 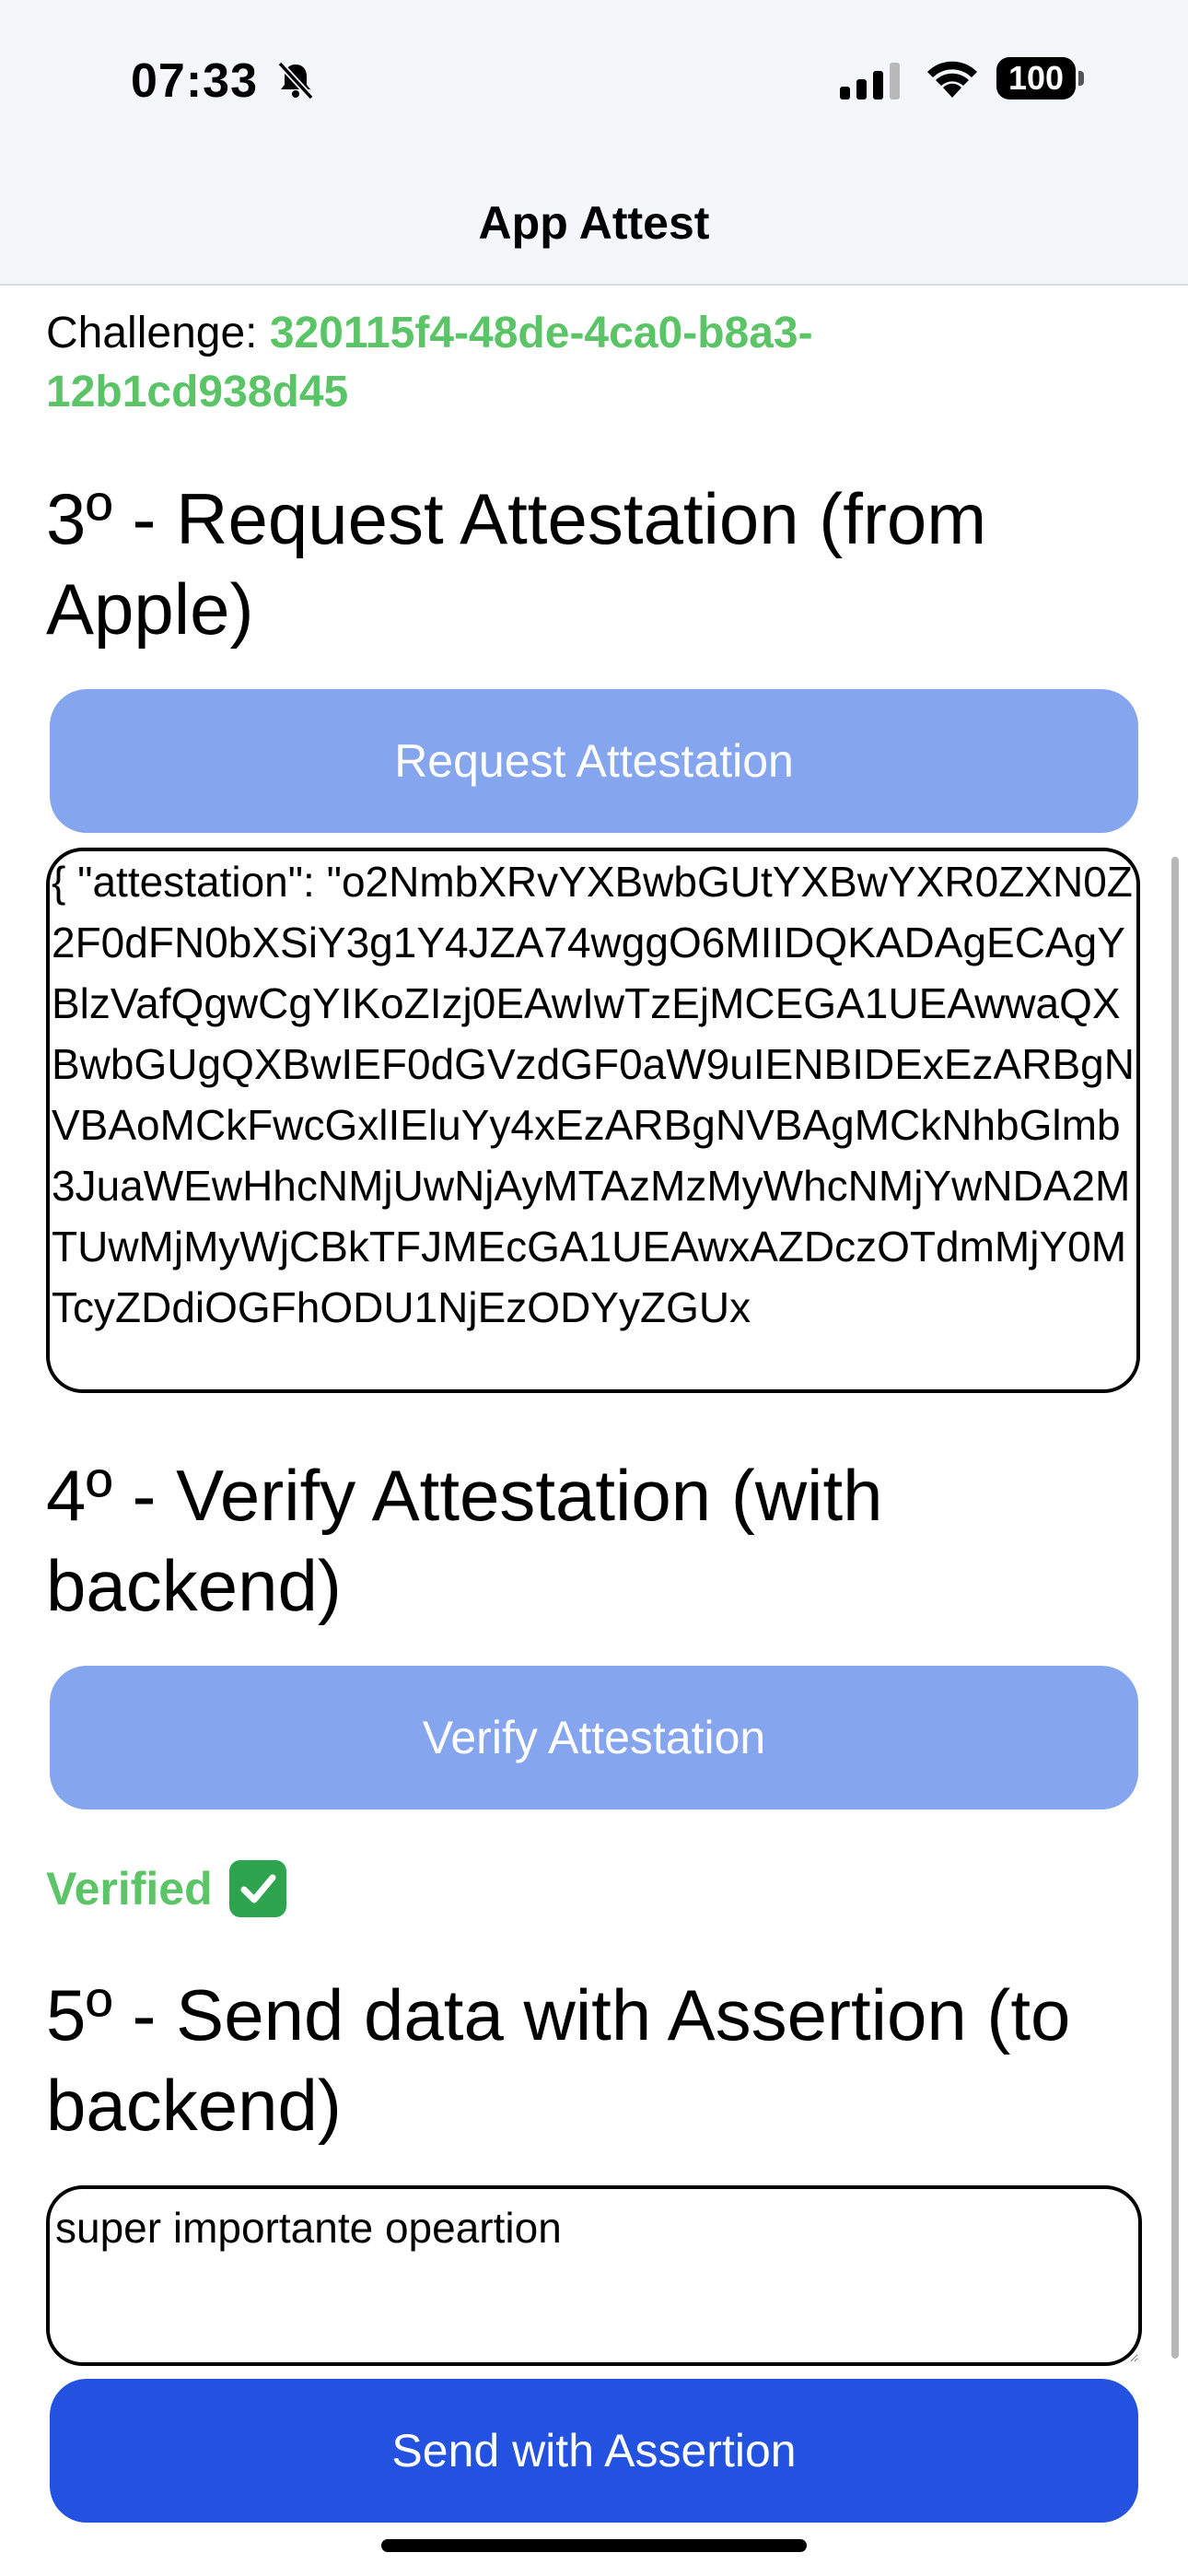 I want to click on battery-icon: 100, so click(x=1040, y=79).